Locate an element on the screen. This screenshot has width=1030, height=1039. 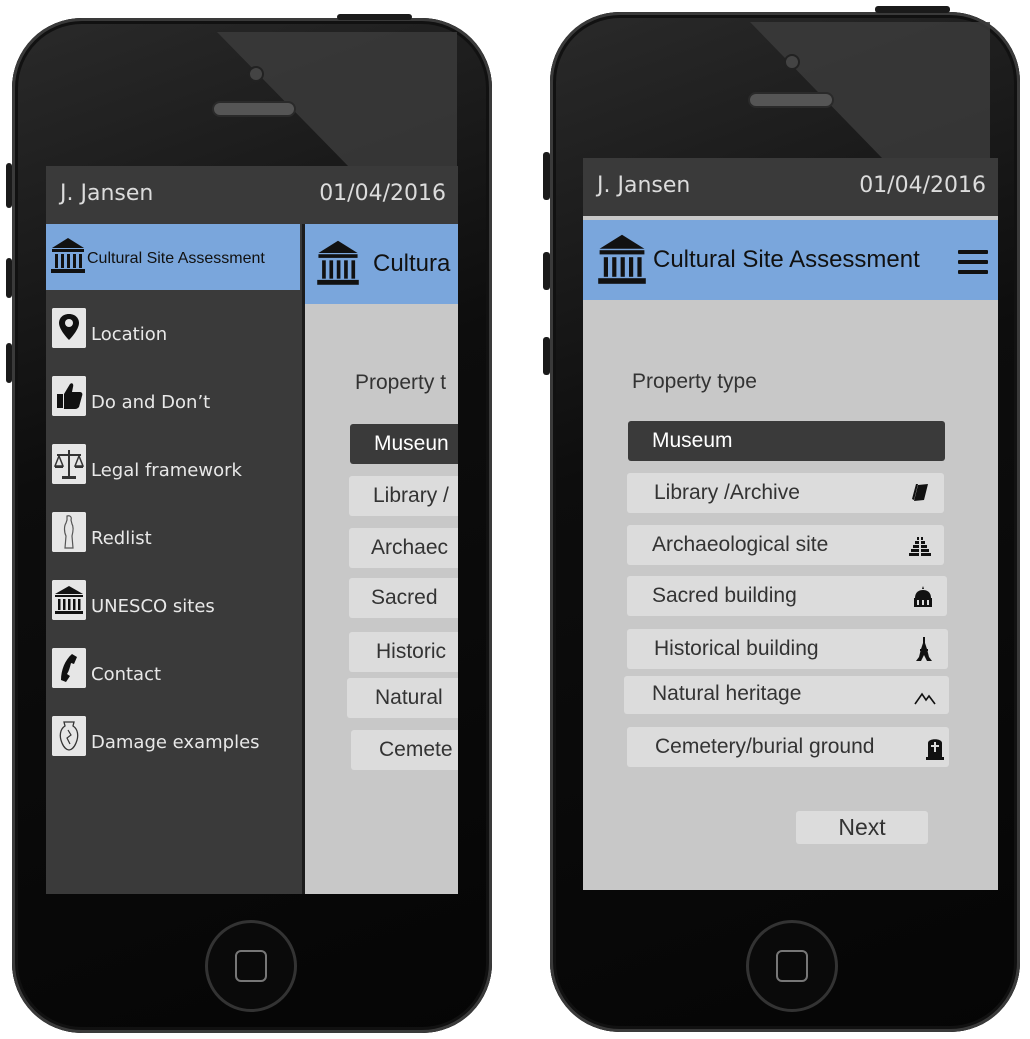
menu-item-damage-examples: Damage examples is located at coordinates (172, 738).